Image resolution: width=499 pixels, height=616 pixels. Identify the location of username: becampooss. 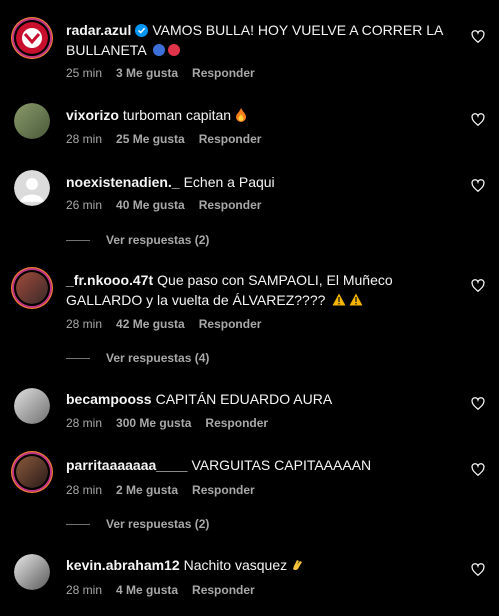
(109, 399).